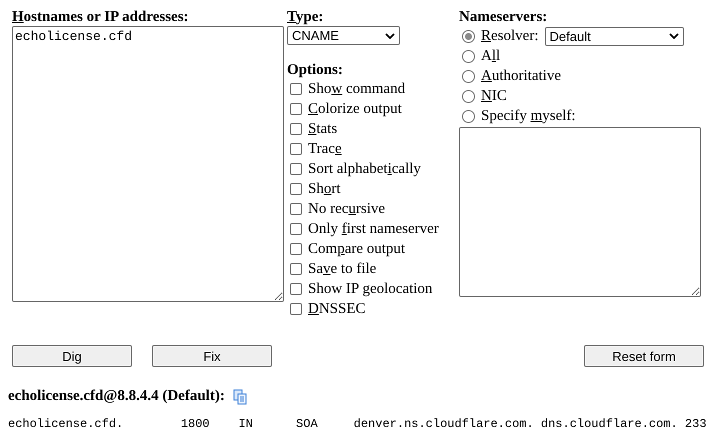 This screenshot has height=433, width=715. Describe the element at coordinates (323, 129) in the screenshot. I see `option-label: Stats` at that location.